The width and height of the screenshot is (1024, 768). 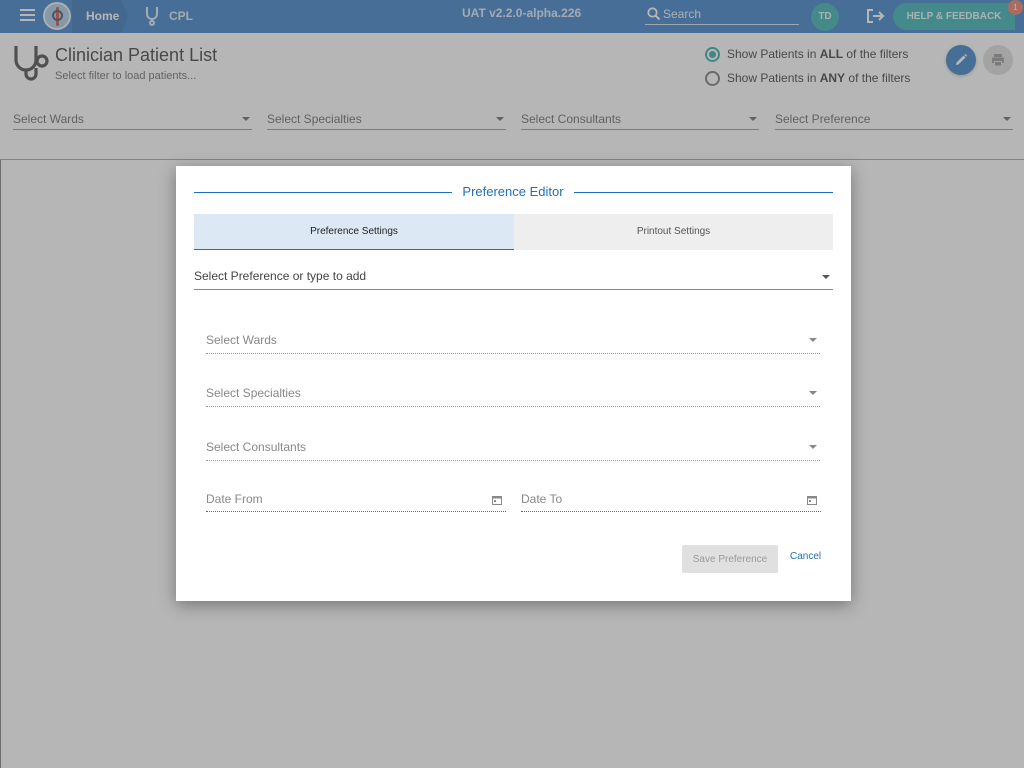 I want to click on preference-select: Select Preference or type to add, so click(x=513, y=278).